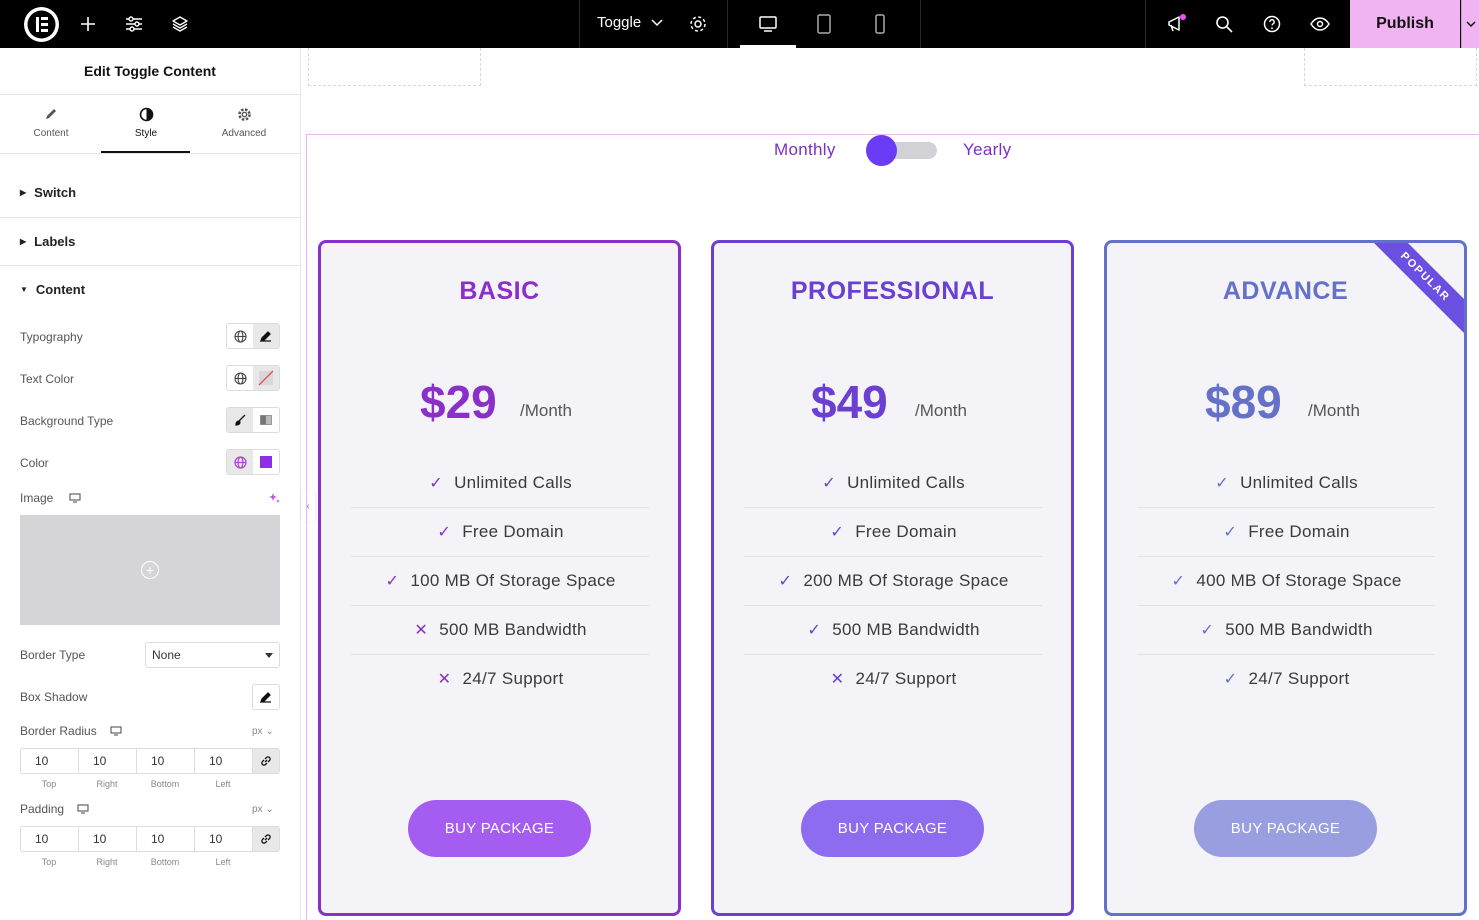 This screenshot has width=1479, height=920. What do you see at coordinates (71, 731) in the screenshot?
I see `border-radius-label: Border Radius` at bounding box center [71, 731].